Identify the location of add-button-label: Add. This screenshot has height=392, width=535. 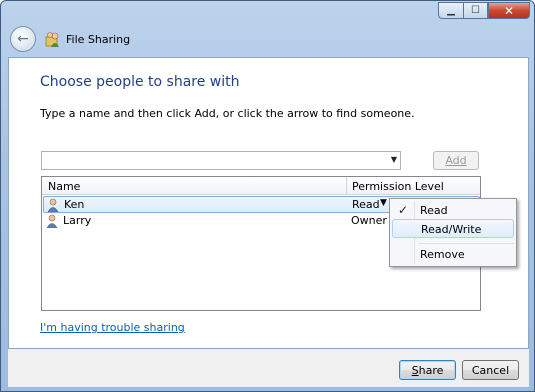
(456, 160).